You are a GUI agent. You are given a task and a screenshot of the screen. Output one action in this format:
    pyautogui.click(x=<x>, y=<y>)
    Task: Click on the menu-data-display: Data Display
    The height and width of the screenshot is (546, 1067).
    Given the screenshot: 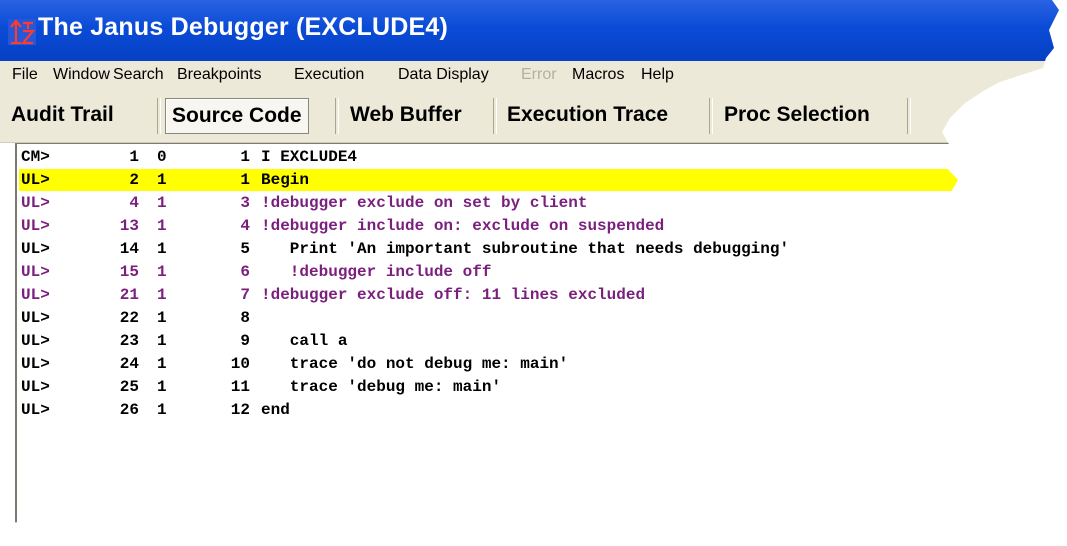 What is the action you would take?
    pyautogui.click(x=443, y=75)
    